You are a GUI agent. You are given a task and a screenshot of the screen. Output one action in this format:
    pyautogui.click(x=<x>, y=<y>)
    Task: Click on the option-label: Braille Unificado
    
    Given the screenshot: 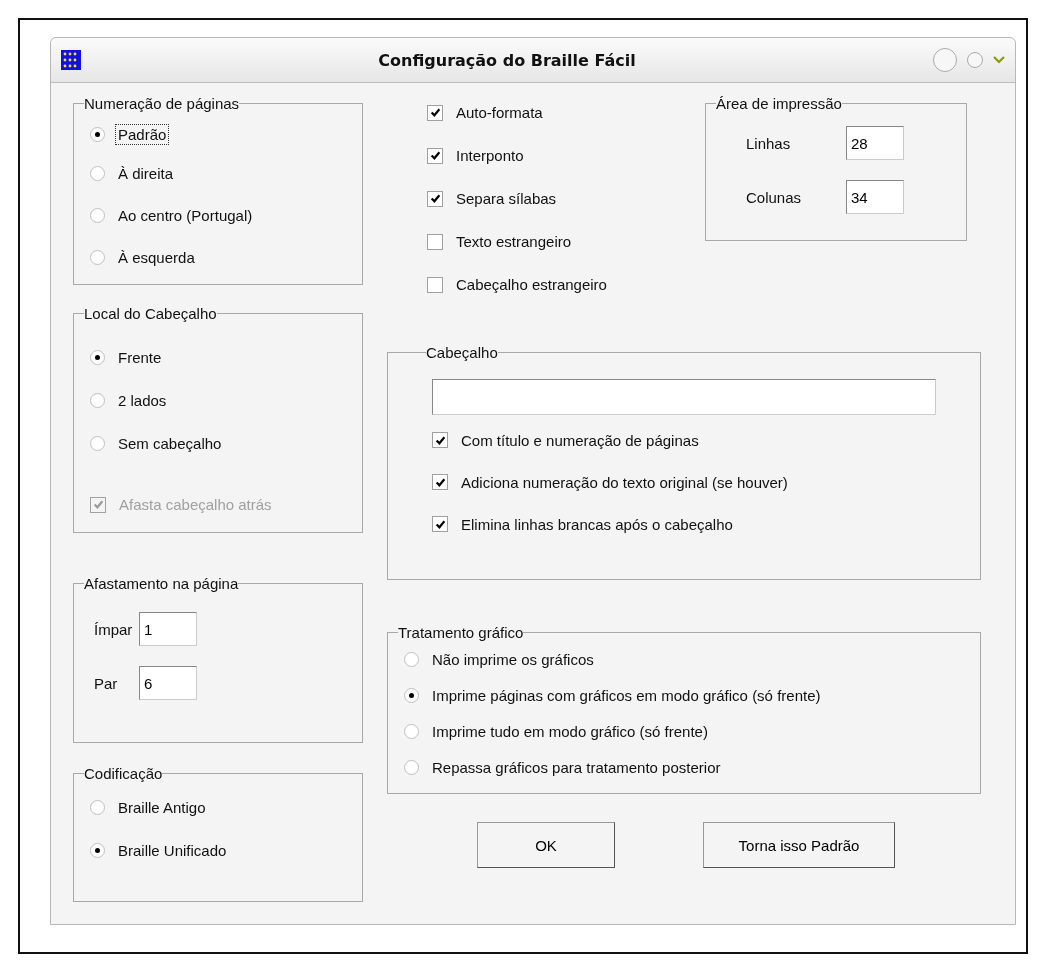 What is the action you would take?
    pyautogui.click(x=172, y=851)
    